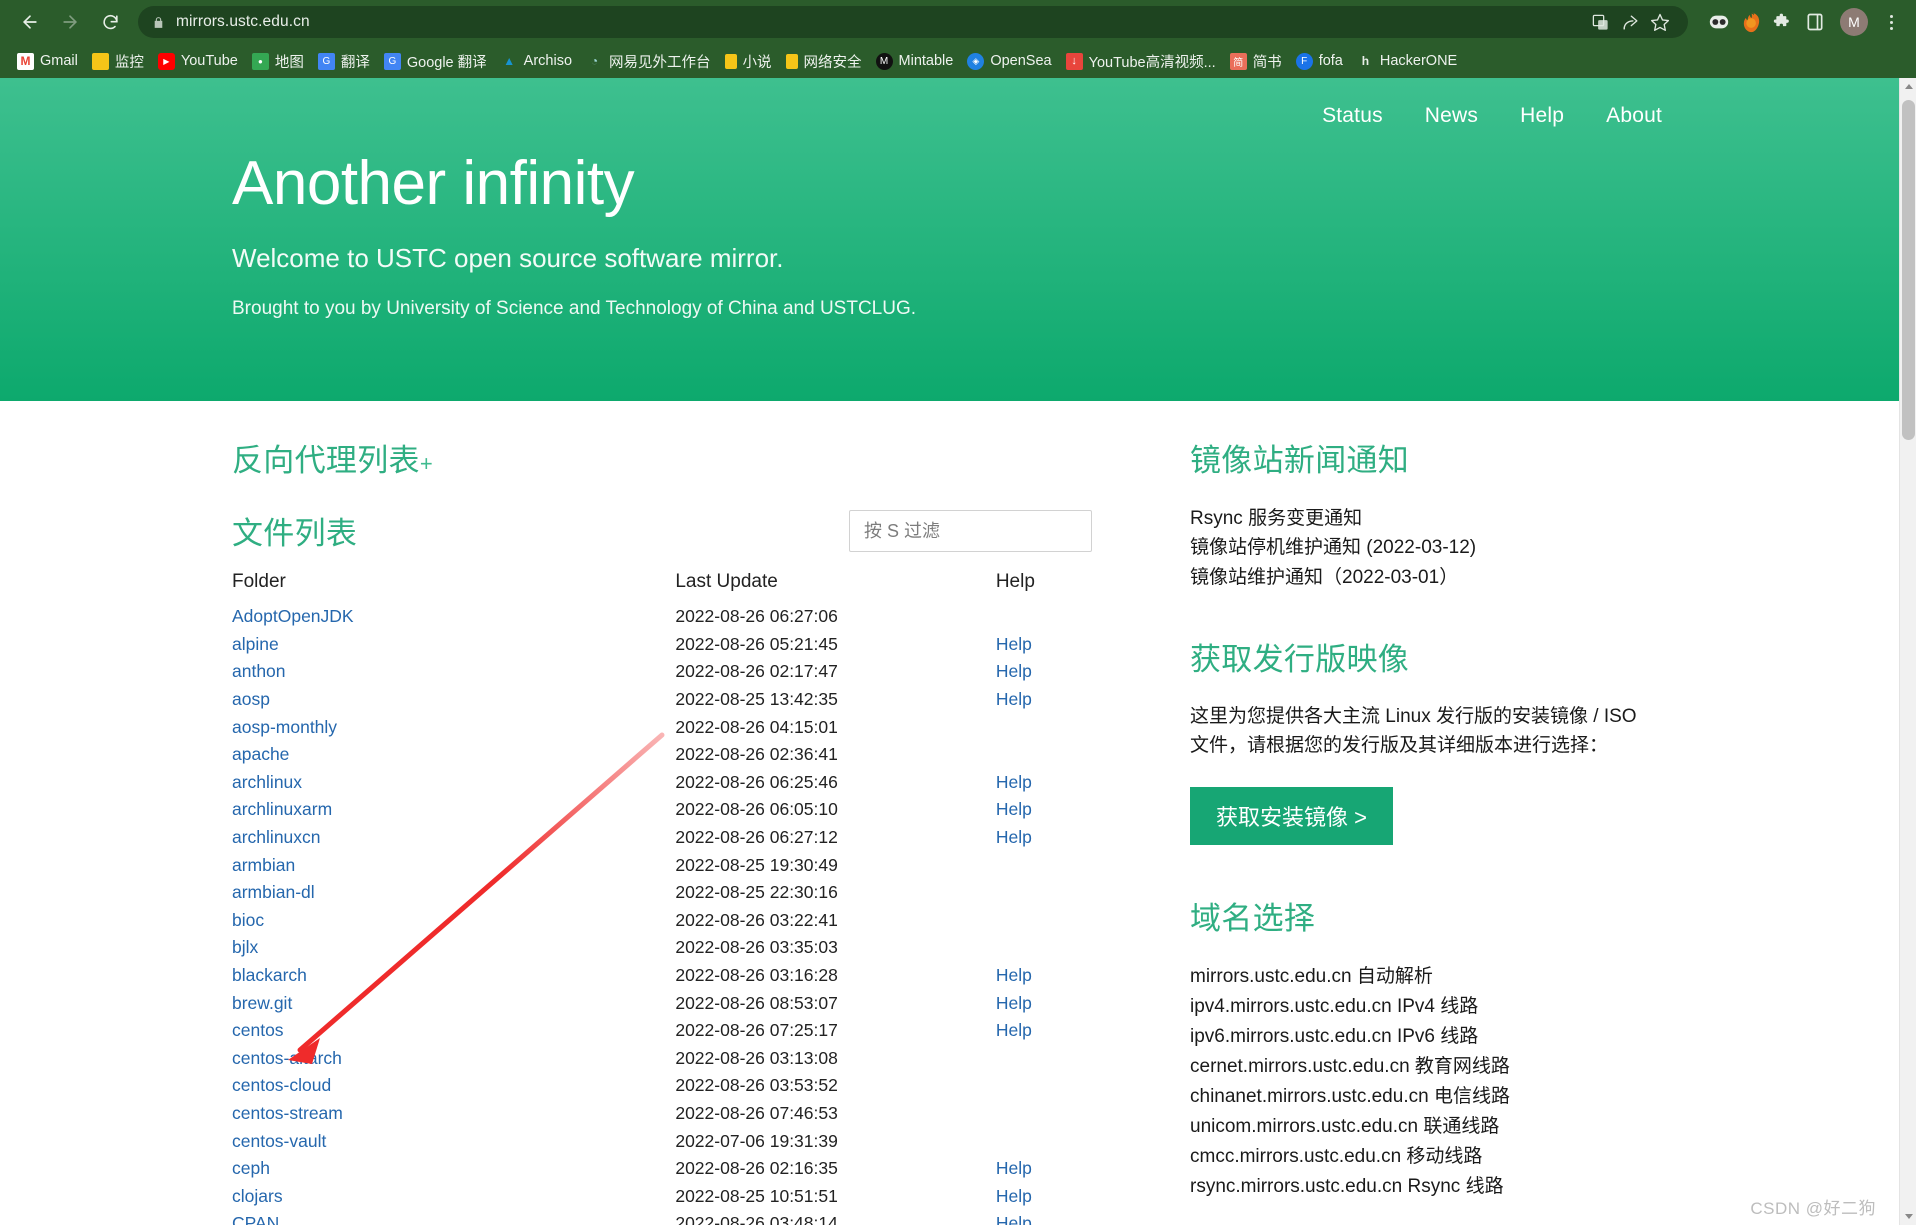 The width and height of the screenshot is (1916, 1225). What do you see at coordinates (1908, 1216) in the screenshot?
I see `scroll-down-arrow` at bounding box center [1908, 1216].